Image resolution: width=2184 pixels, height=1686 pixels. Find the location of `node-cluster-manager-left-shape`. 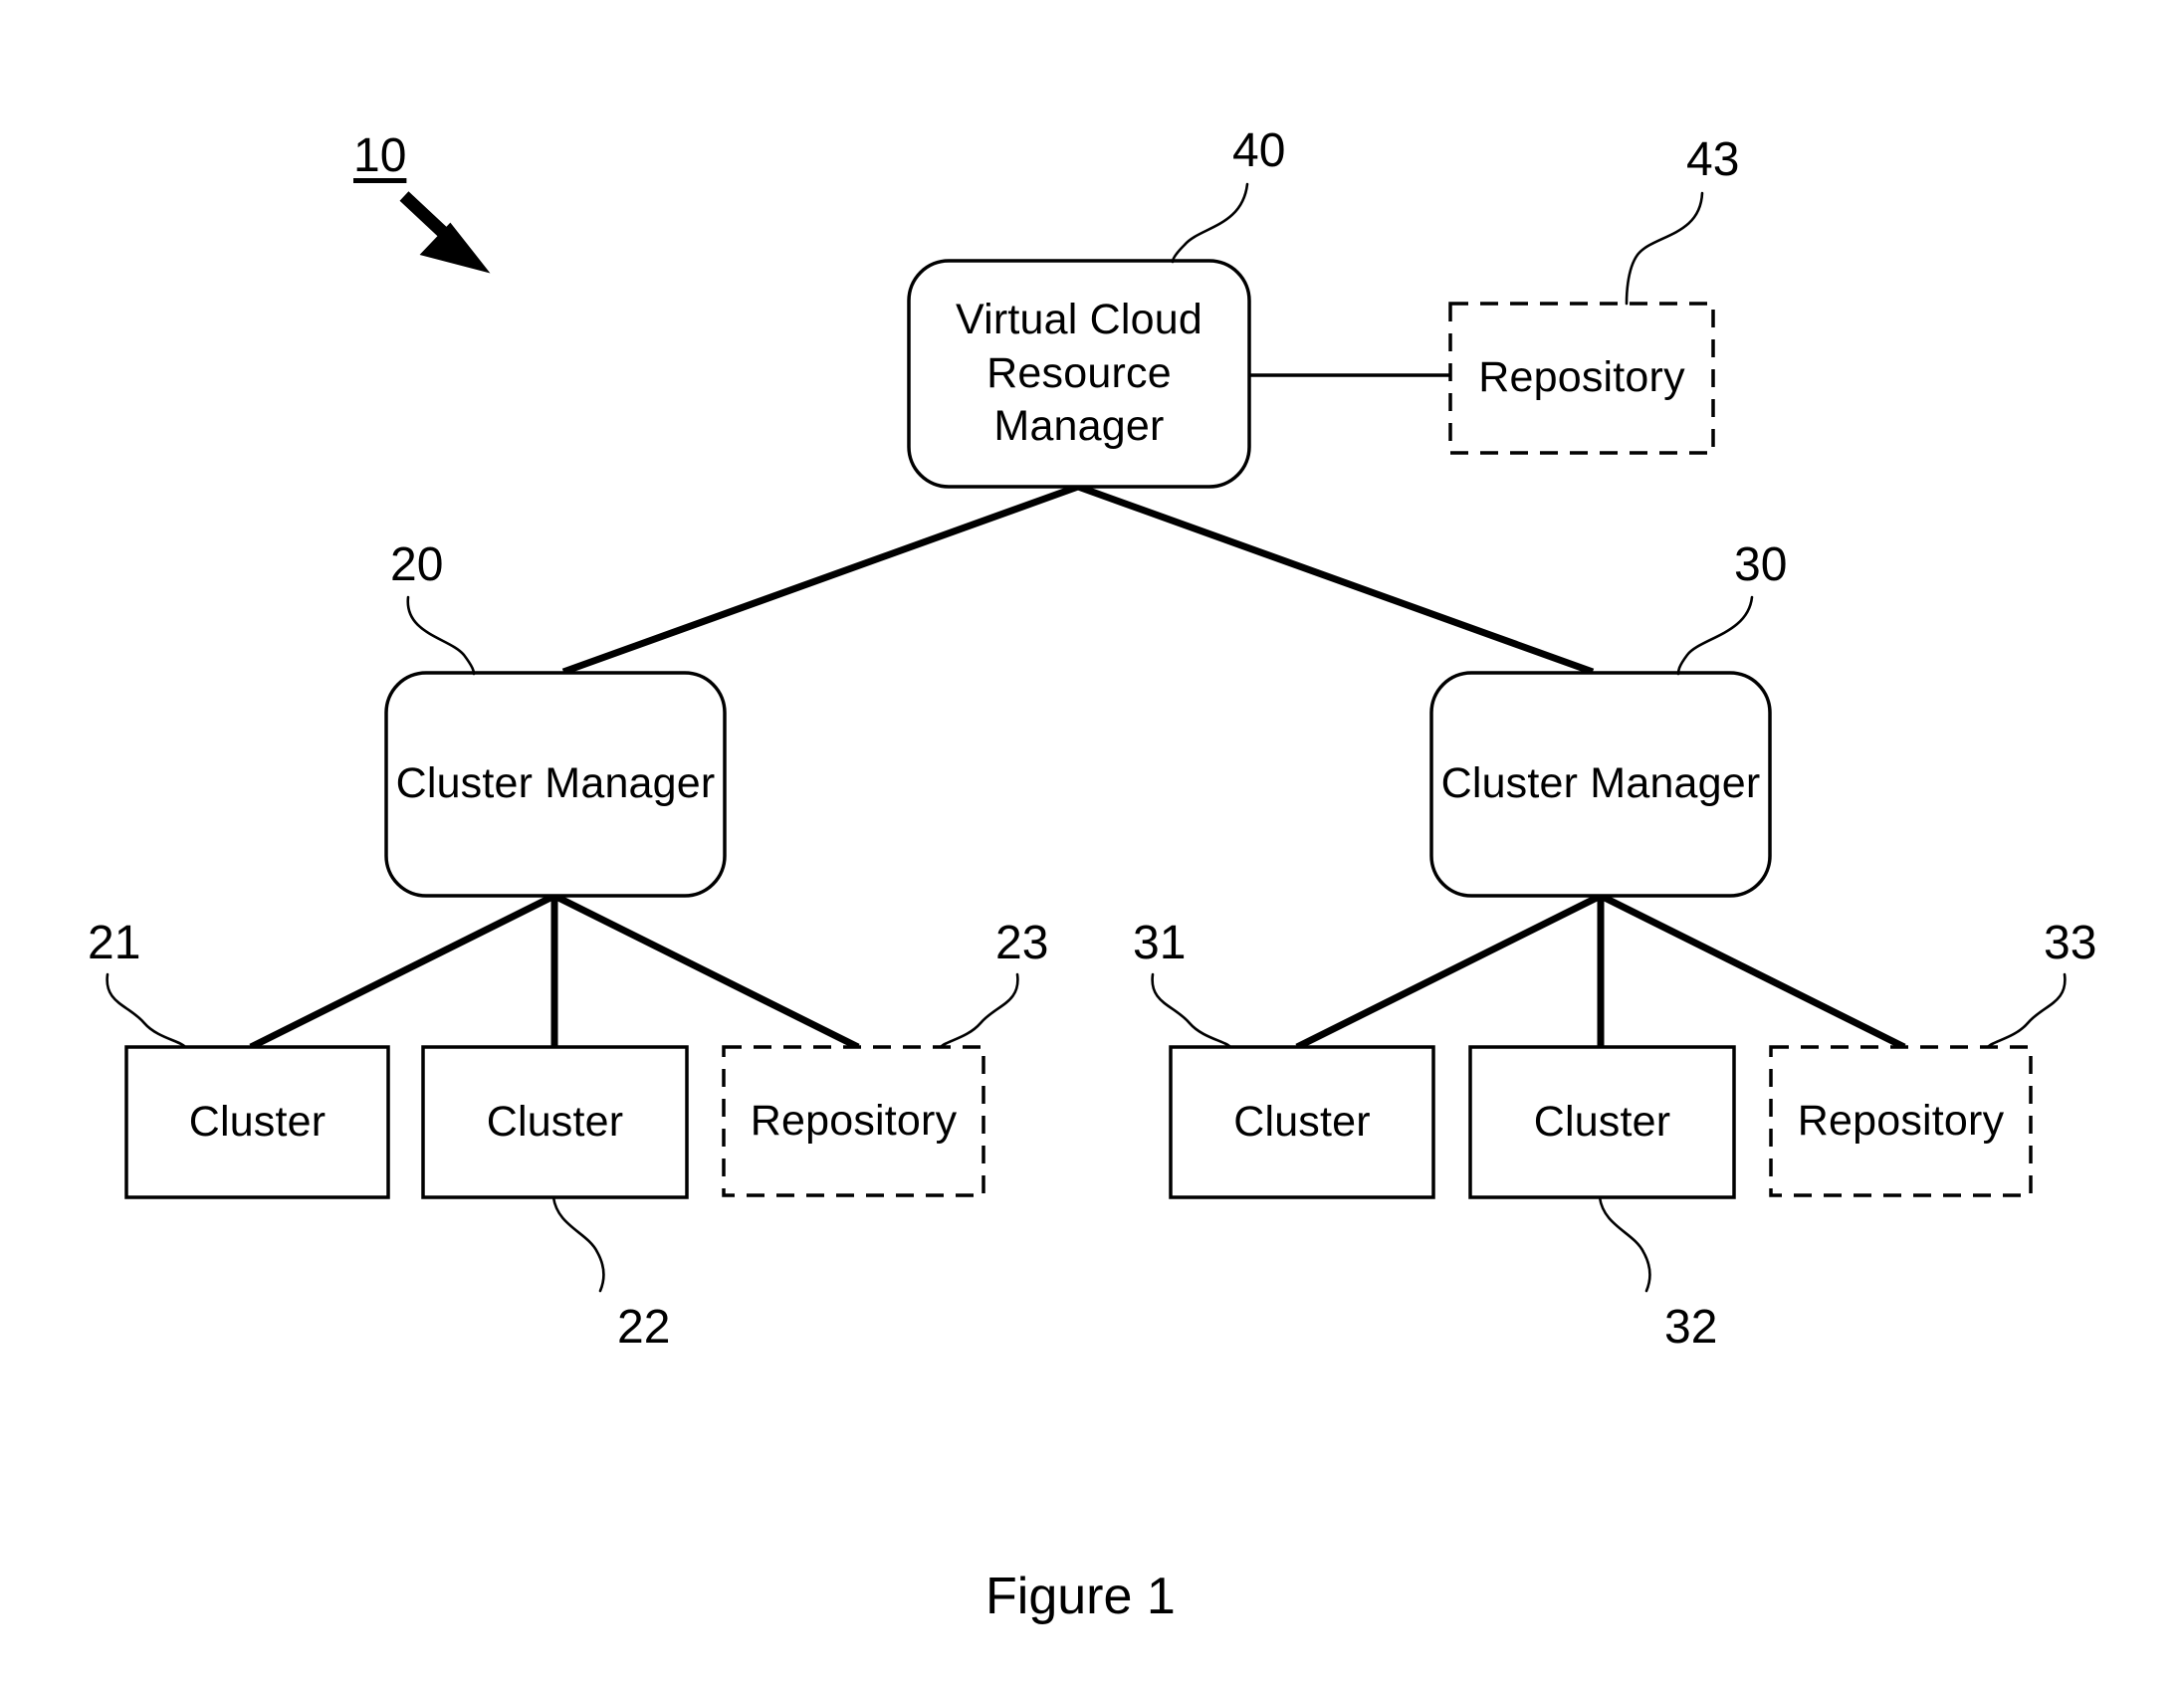

node-cluster-manager-left-shape is located at coordinates (555, 784).